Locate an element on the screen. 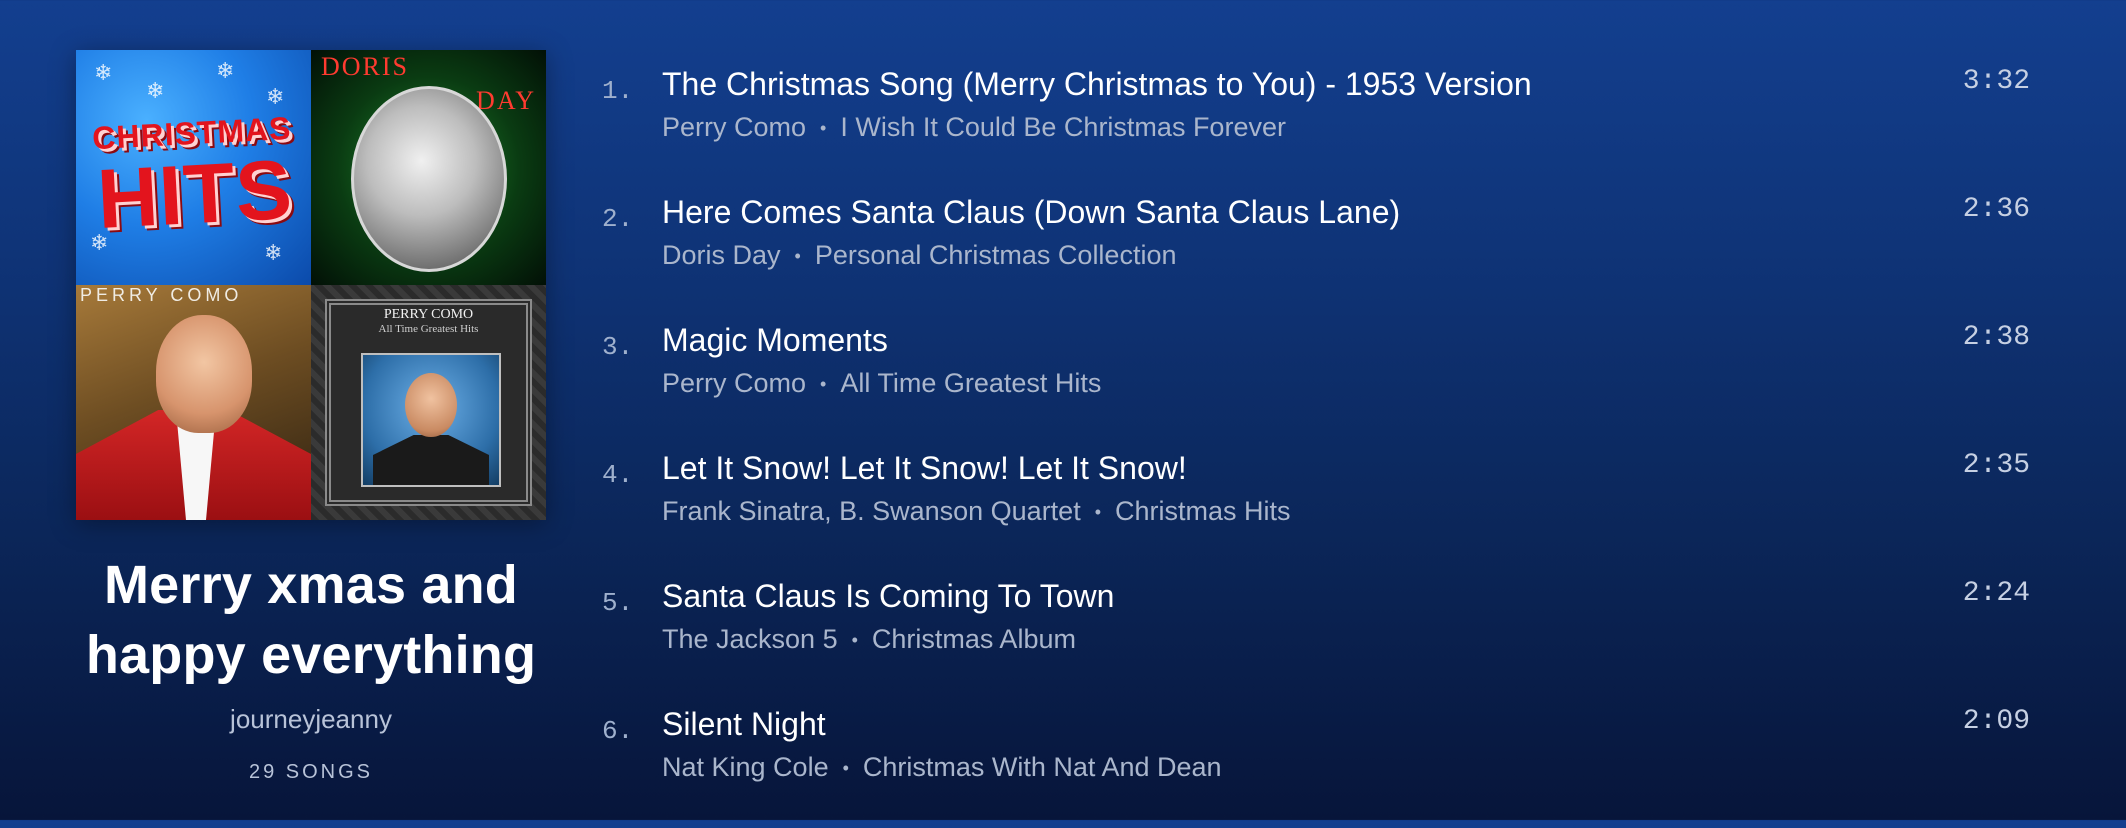  cover-tile-christmas-hits: ❄ ❄ ❄ ❄ ❄ ❄ CHRISTMAS HITS is located at coordinates (193, 167).